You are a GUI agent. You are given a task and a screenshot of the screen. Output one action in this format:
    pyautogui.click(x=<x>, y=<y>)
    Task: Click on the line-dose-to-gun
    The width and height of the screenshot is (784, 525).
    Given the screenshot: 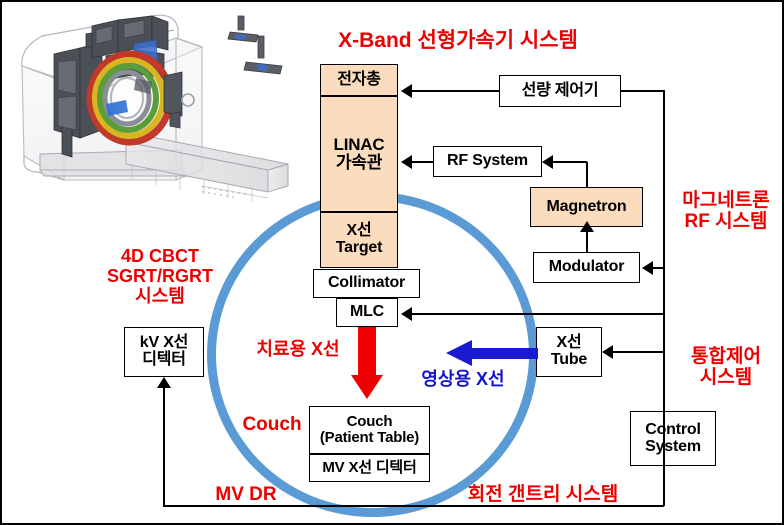 What is the action you would take?
    pyautogui.click(x=455, y=91)
    